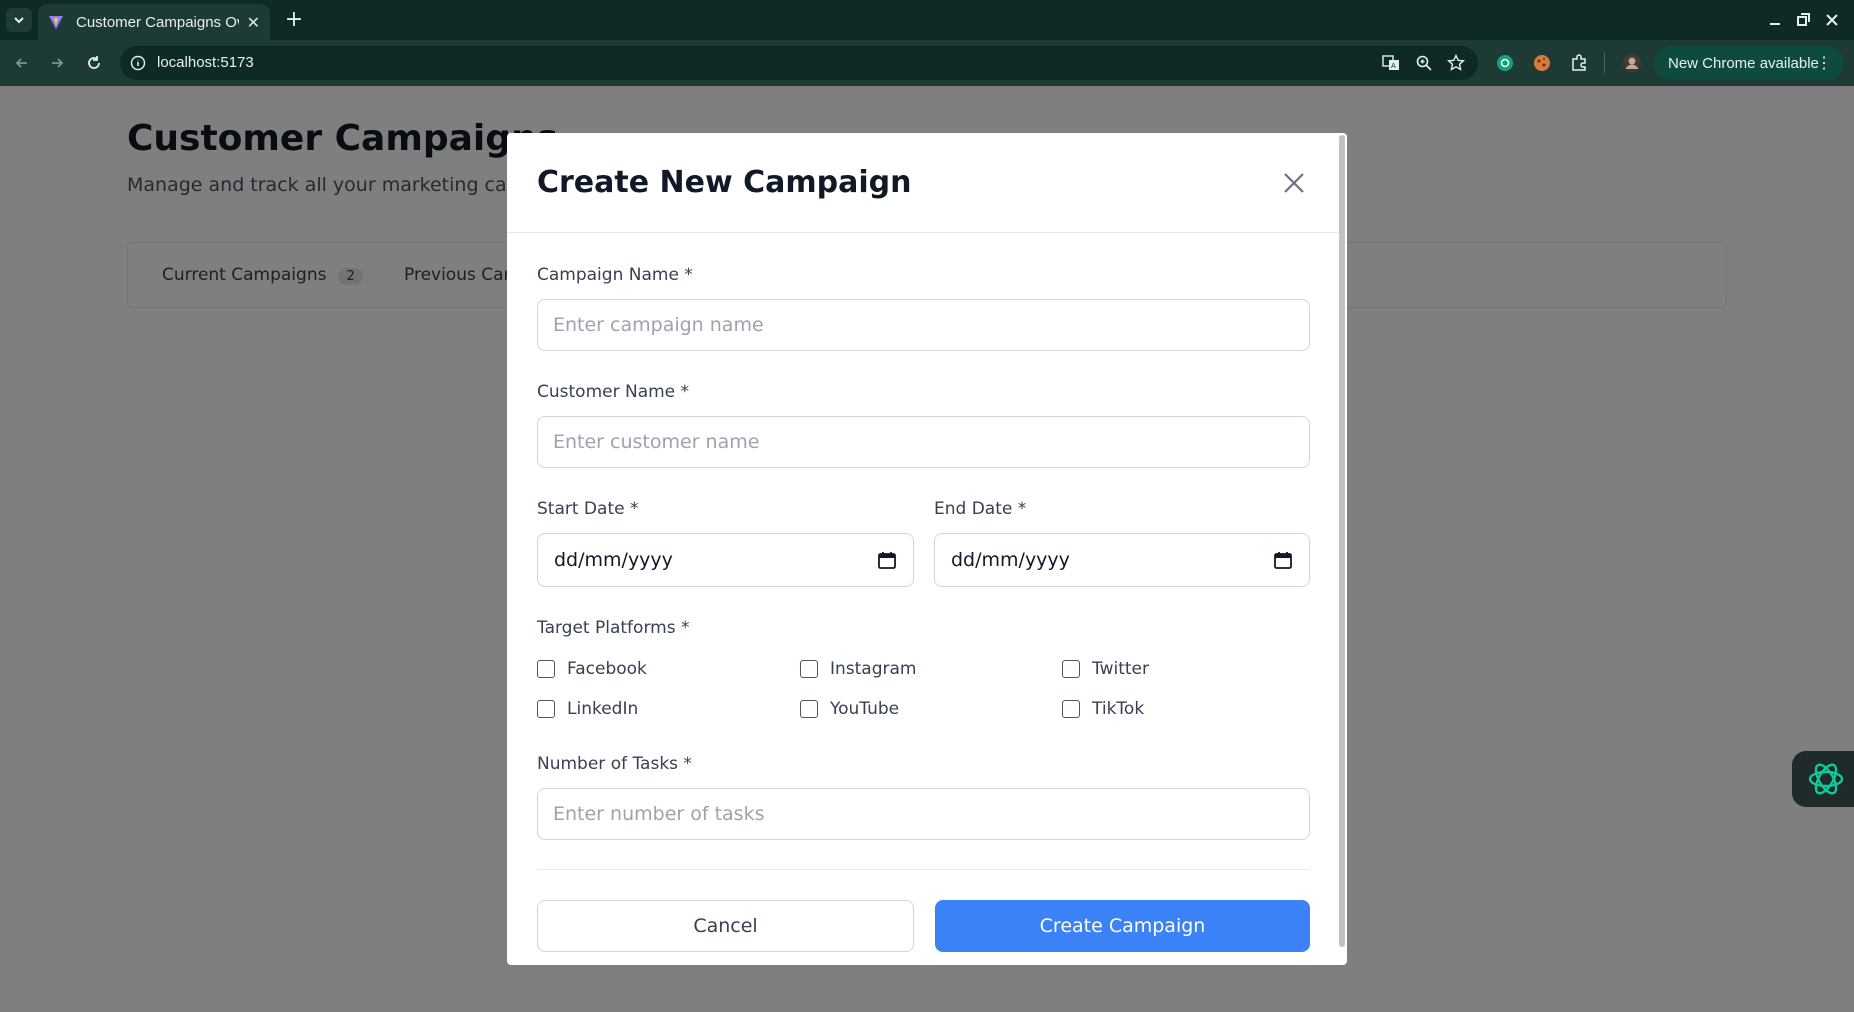 This screenshot has width=1854, height=1012. I want to click on close-window-icon, so click(1832, 20).